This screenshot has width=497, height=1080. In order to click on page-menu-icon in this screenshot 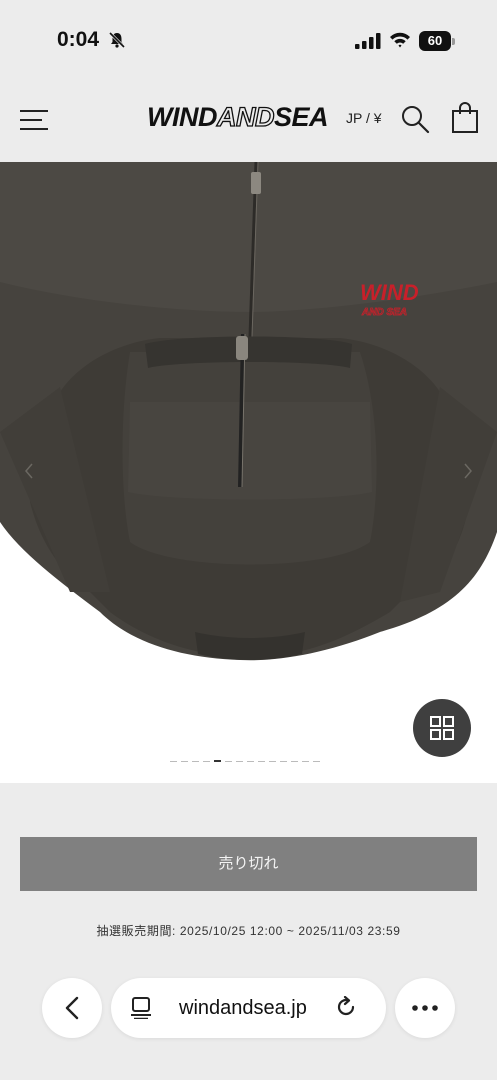, I will do `click(141, 1008)`.